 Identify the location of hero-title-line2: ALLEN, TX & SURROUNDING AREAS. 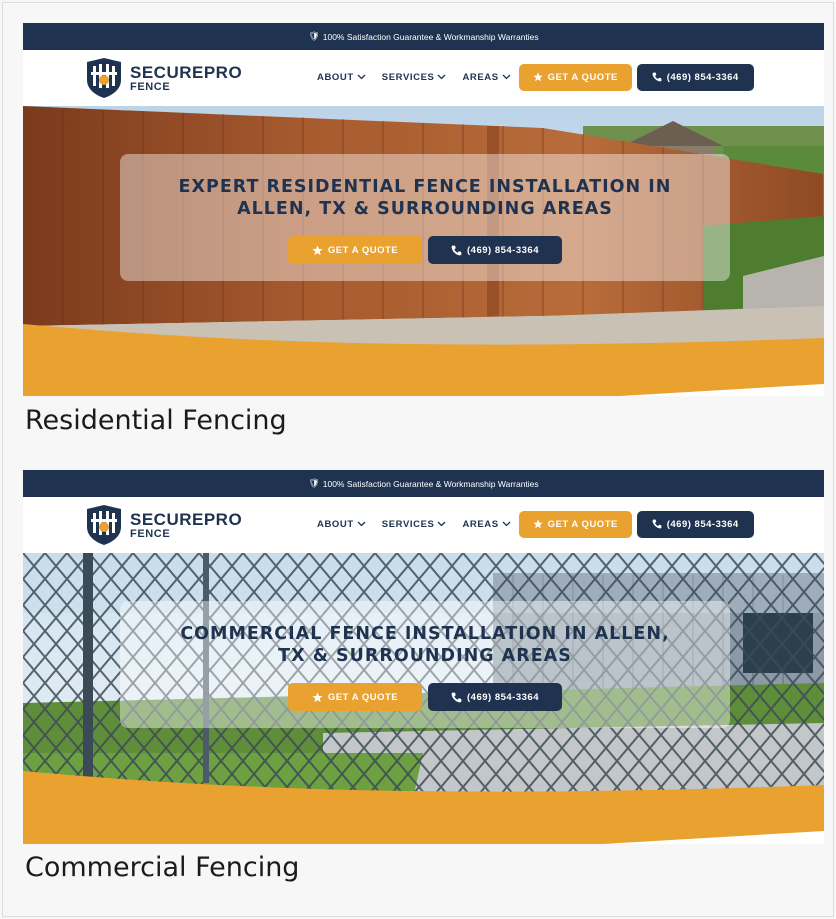
(425, 209).